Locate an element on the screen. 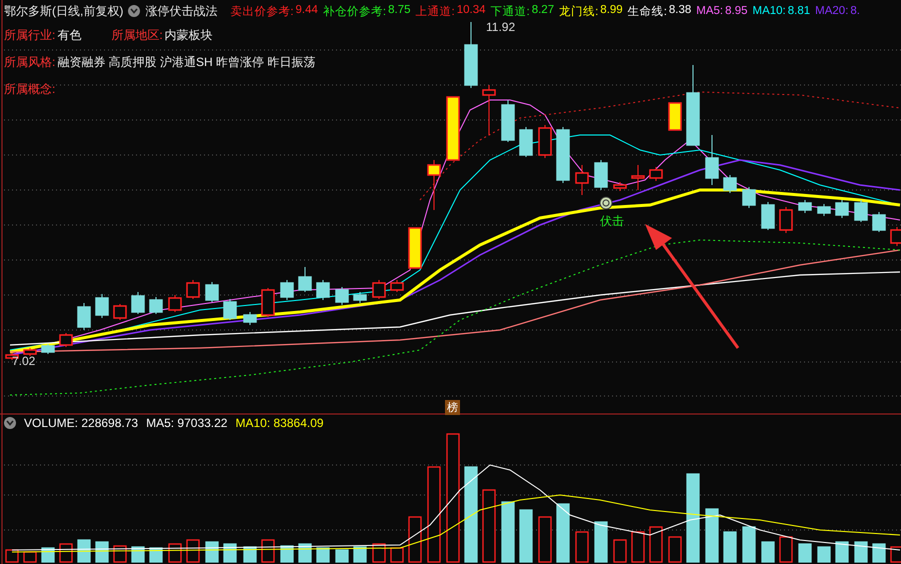 The width and height of the screenshot is (901, 564). info-value: 有色 is located at coordinates (69, 35).